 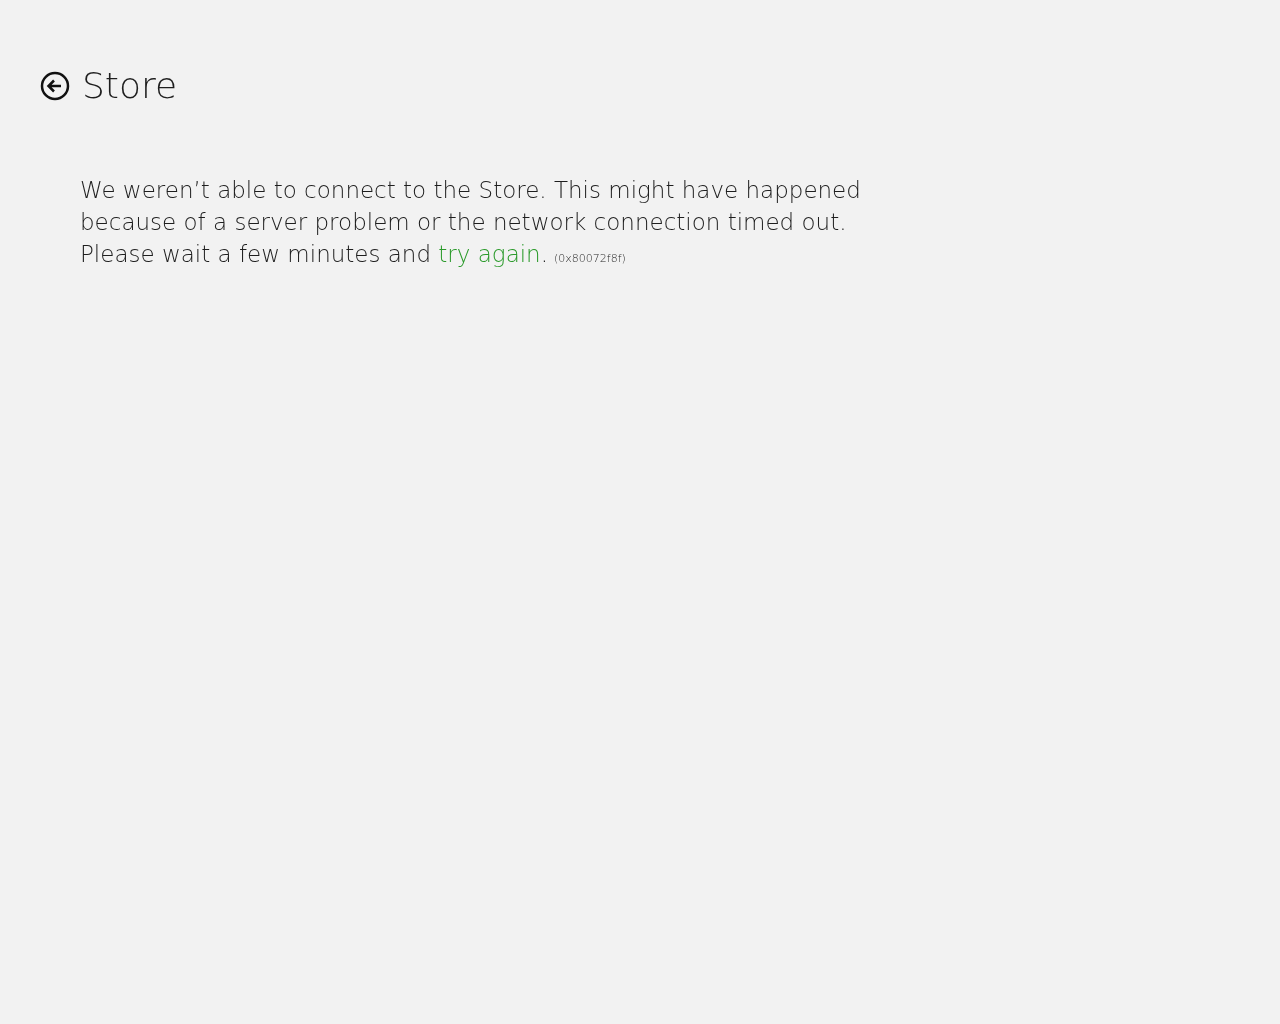 What do you see at coordinates (55, 86) in the screenshot?
I see `back-button` at bounding box center [55, 86].